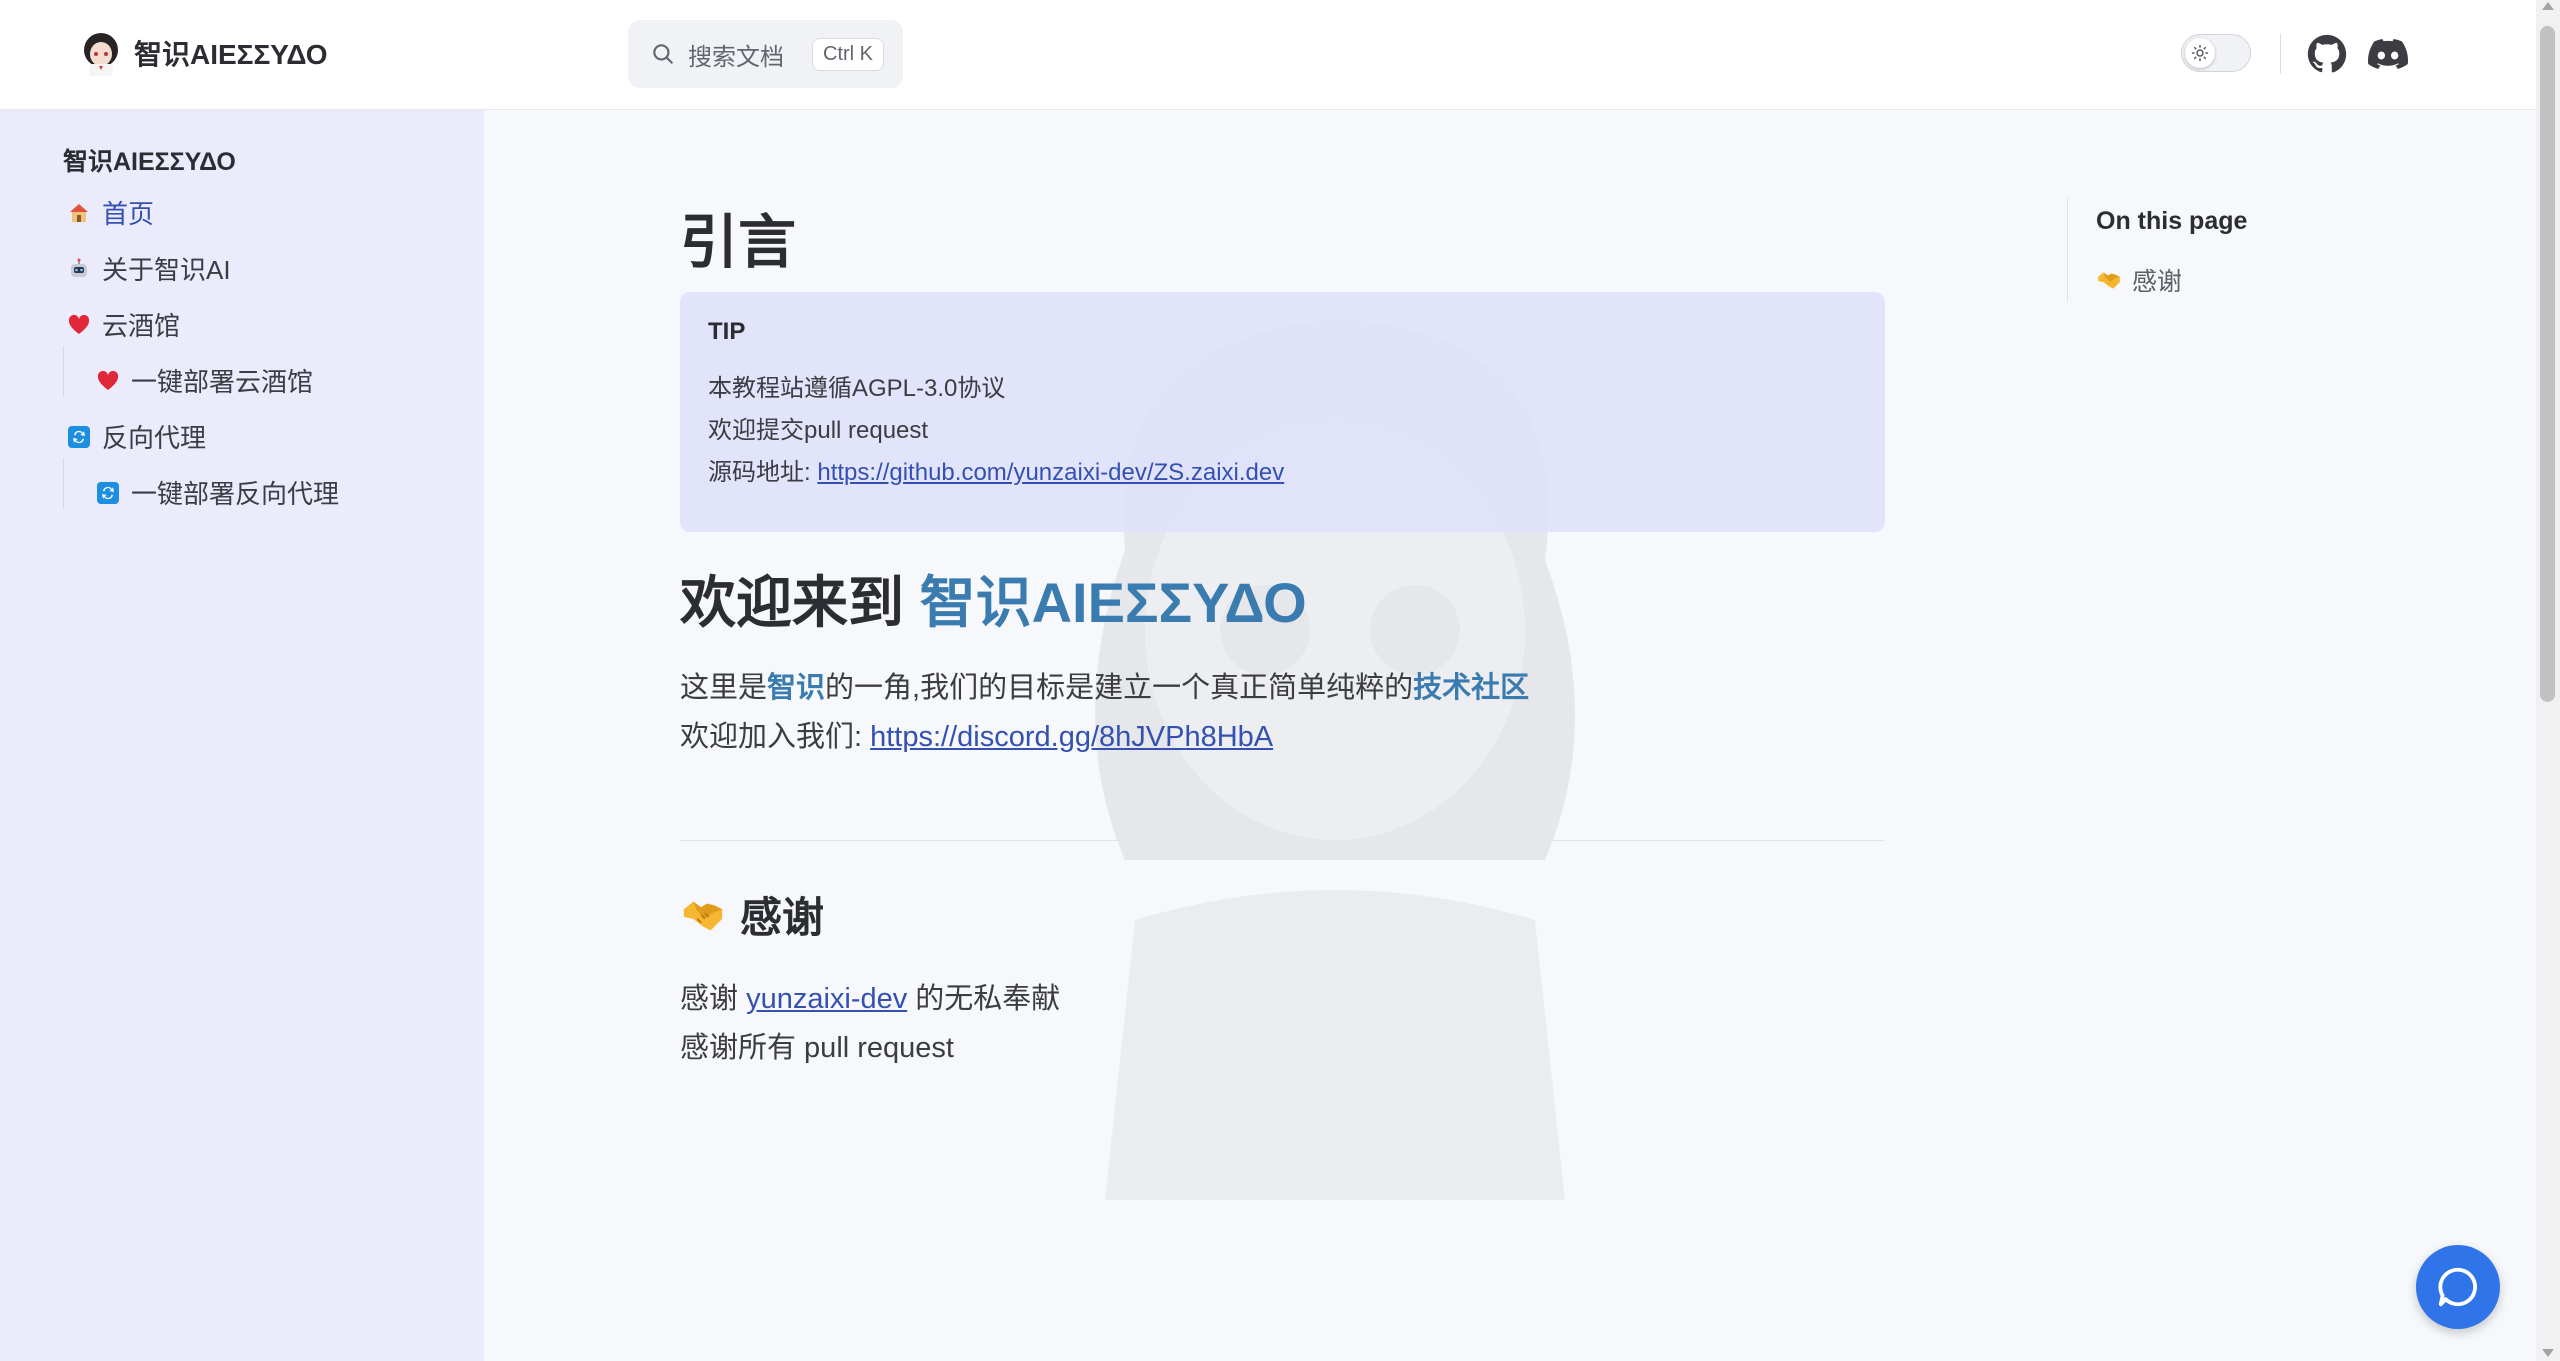  Describe the element at coordinates (775, 737) in the screenshot. I see `join-label: 欢迎加入我们:` at that location.